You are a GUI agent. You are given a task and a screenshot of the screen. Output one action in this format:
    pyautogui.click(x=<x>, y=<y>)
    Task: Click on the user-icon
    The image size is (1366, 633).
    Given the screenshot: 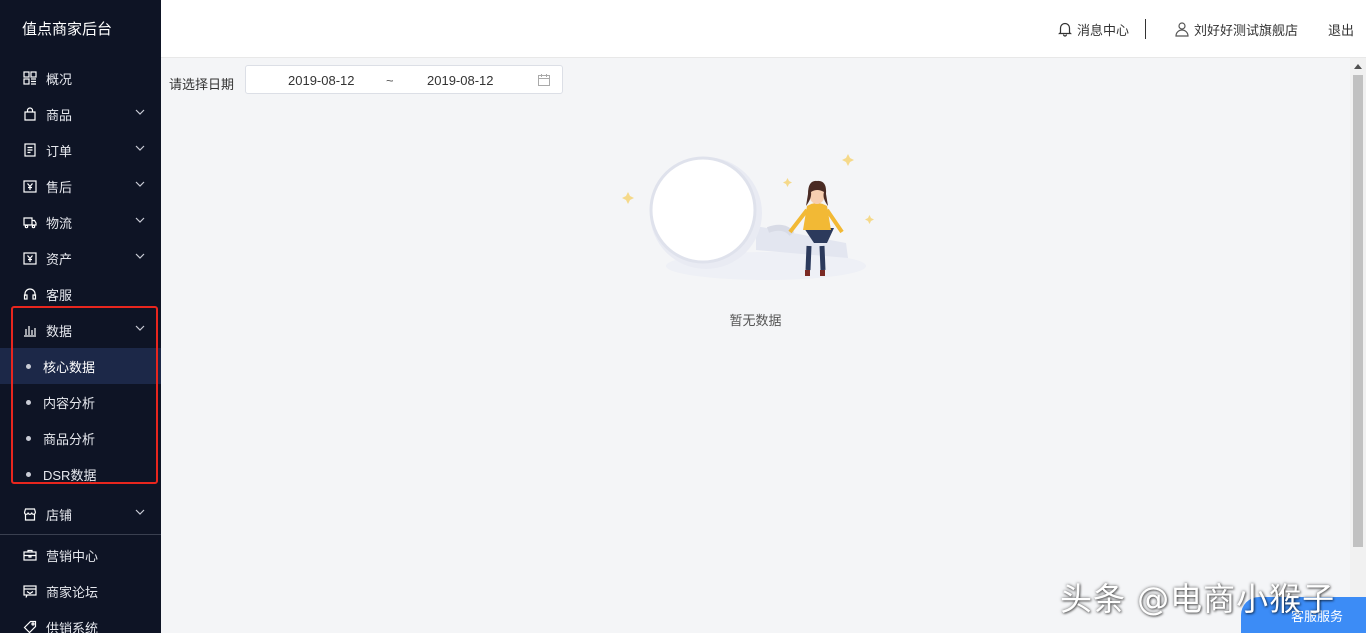 What is the action you would take?
    pyautogui.click(x=1182, y=29)
    